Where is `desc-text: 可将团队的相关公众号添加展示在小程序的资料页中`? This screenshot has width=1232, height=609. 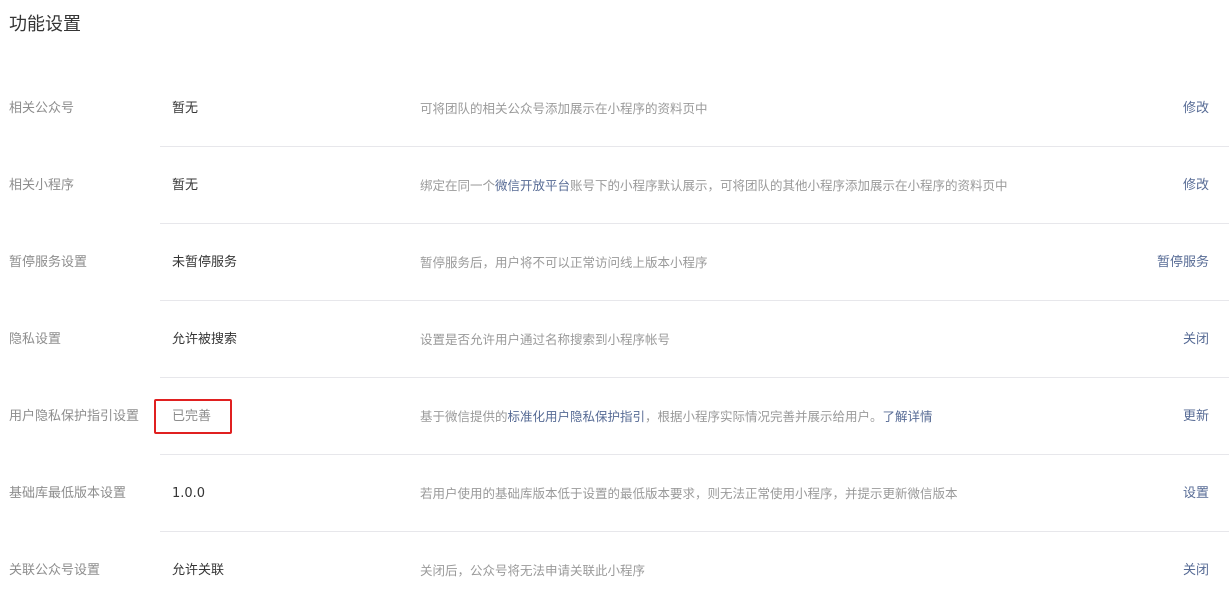
desc-text: 可将团队的相关公众号添加展示在小程序的资料页中 is located at coordinates (564, 108).